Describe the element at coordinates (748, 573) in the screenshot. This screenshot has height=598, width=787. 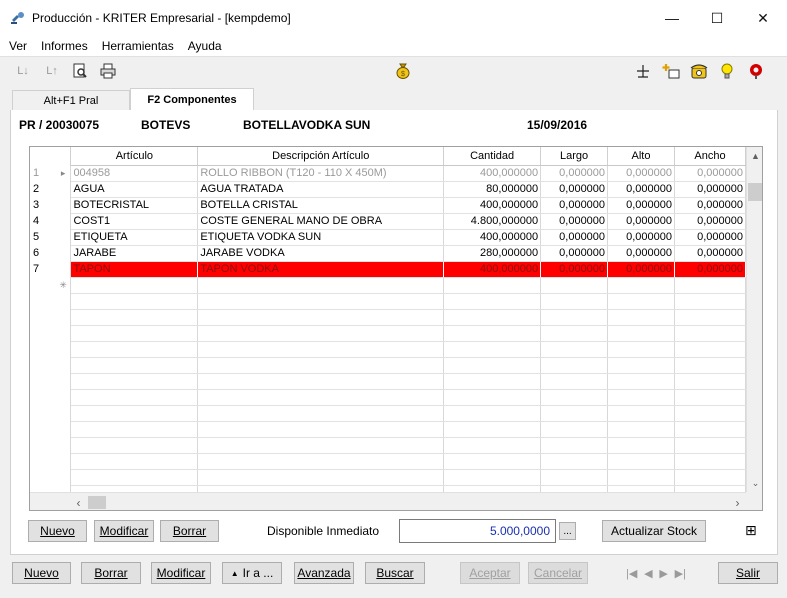
I see `exit-button: Salir` at that location.